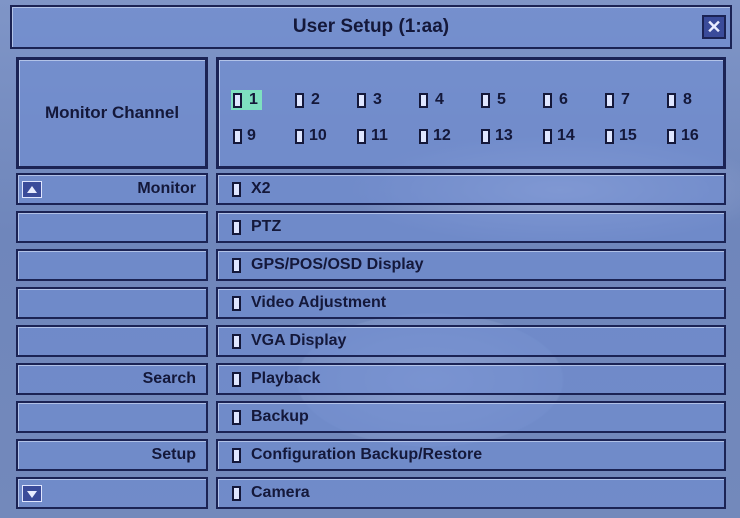  I want to click on channel-checkbox-15: 15, so click(634, 136).